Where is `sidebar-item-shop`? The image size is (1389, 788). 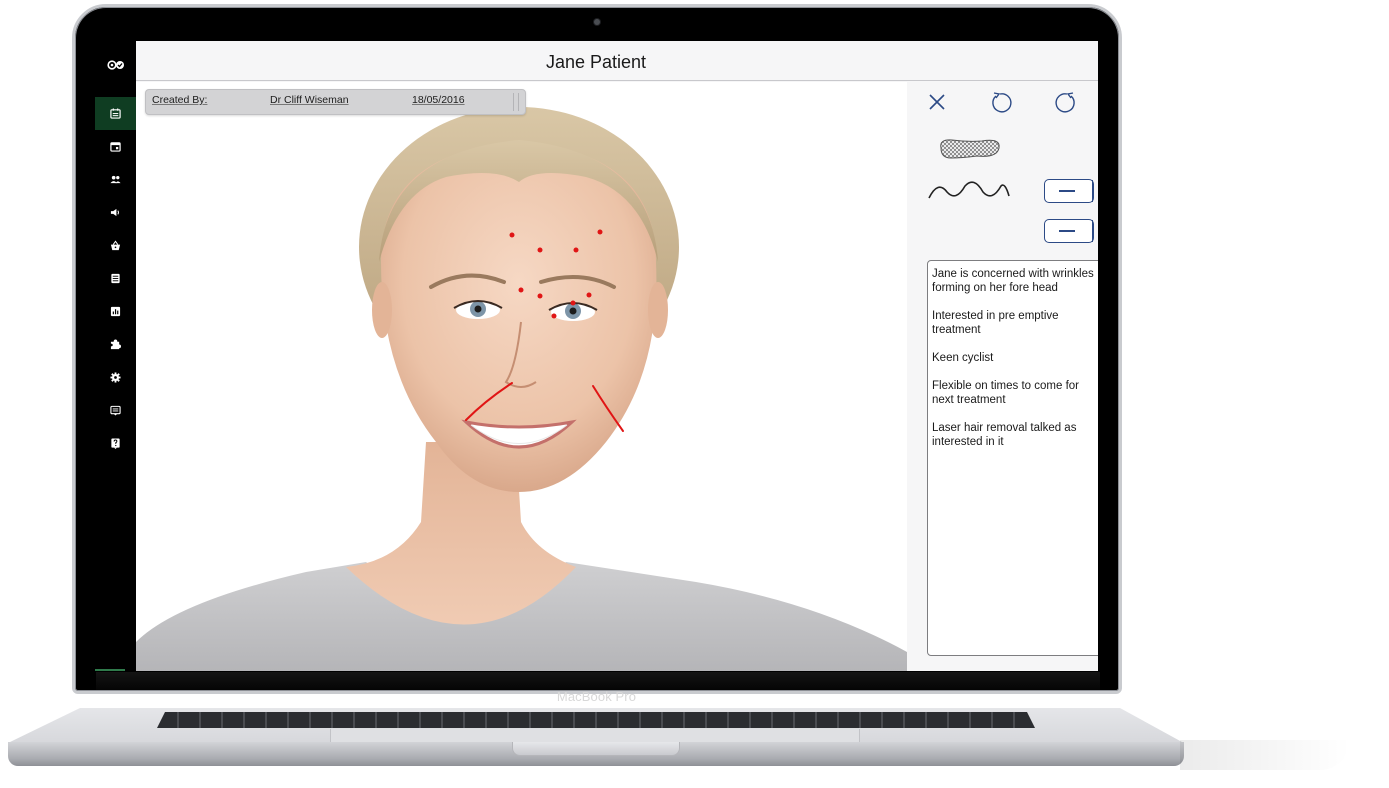
sidebar-item-shop is located at coordinates (115, 245).